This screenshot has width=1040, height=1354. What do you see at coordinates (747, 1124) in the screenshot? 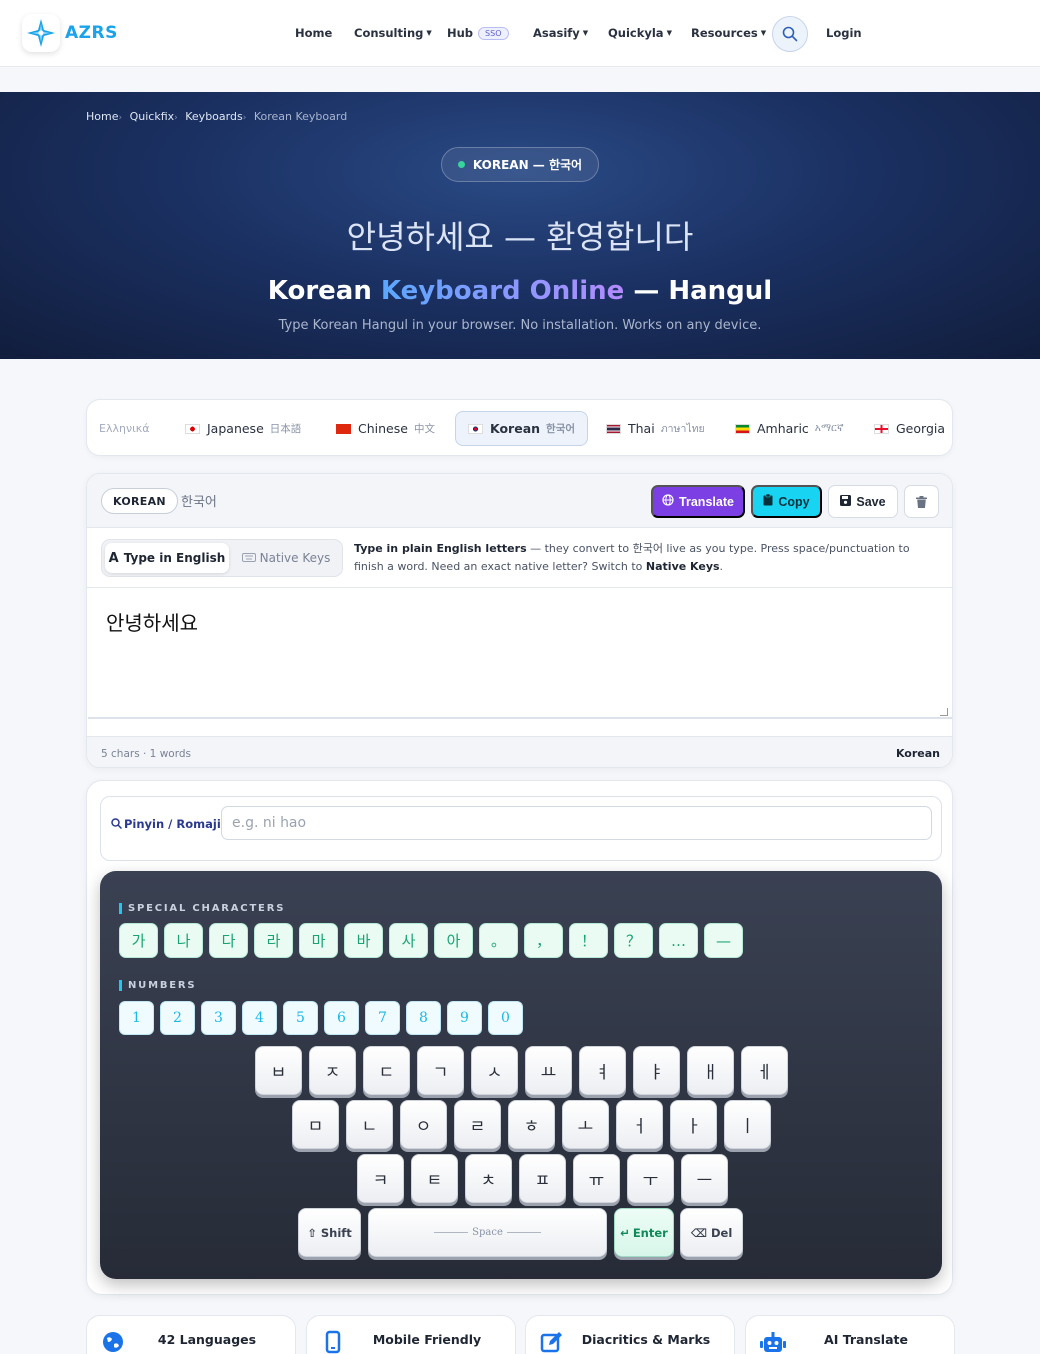
I see `hangul-key: ㅣ` at bounding box center [747, 1124].